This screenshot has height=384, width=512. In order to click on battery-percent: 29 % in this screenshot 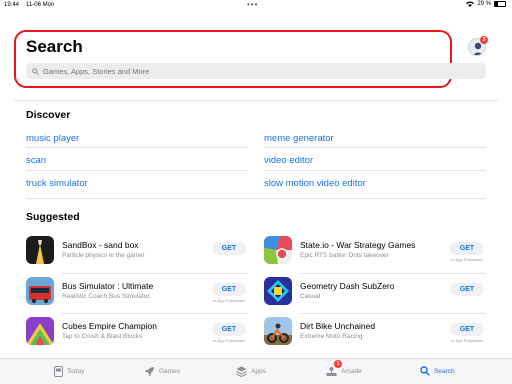, I will do `click(484, 4)`.